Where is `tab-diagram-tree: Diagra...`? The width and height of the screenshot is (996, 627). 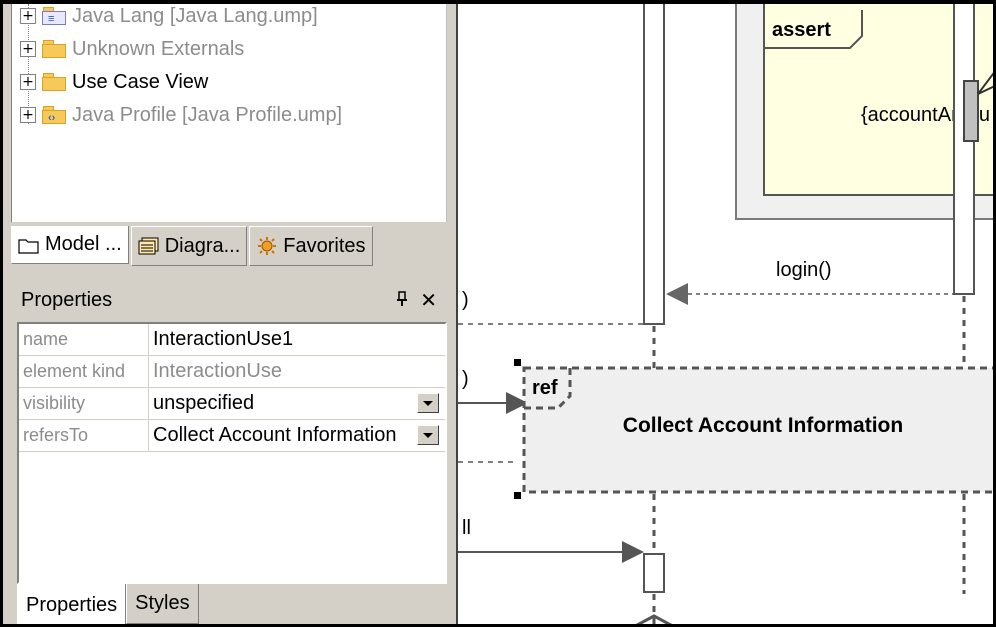 tab-diagram-tree: Diagra... is located at coordinates (189, 246).